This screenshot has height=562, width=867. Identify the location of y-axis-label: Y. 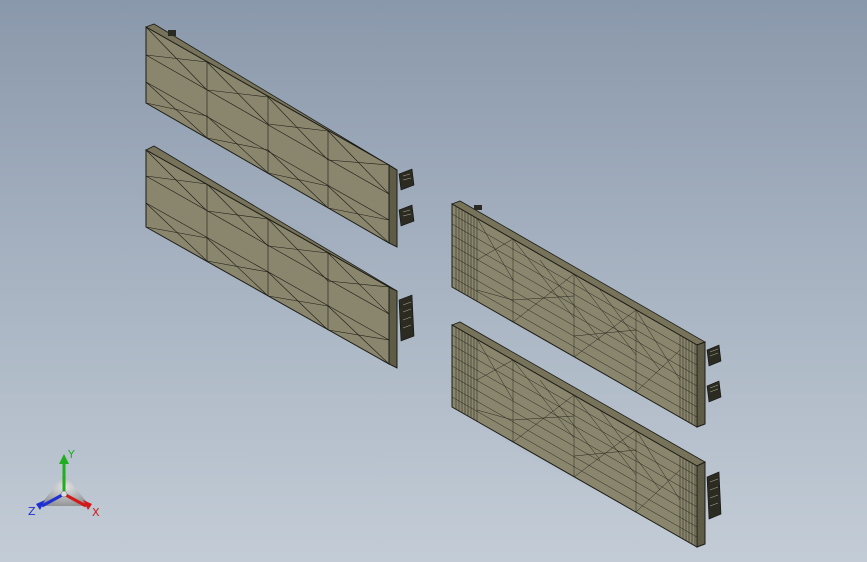
(71, 454).